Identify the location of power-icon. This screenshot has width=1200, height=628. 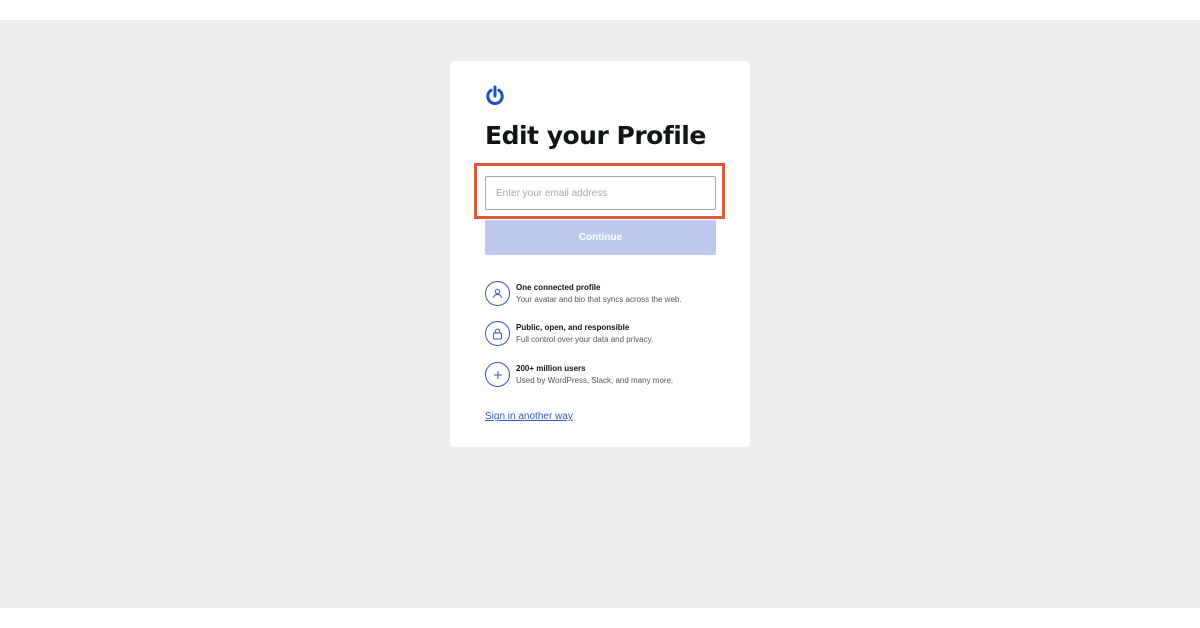
(495, 95).